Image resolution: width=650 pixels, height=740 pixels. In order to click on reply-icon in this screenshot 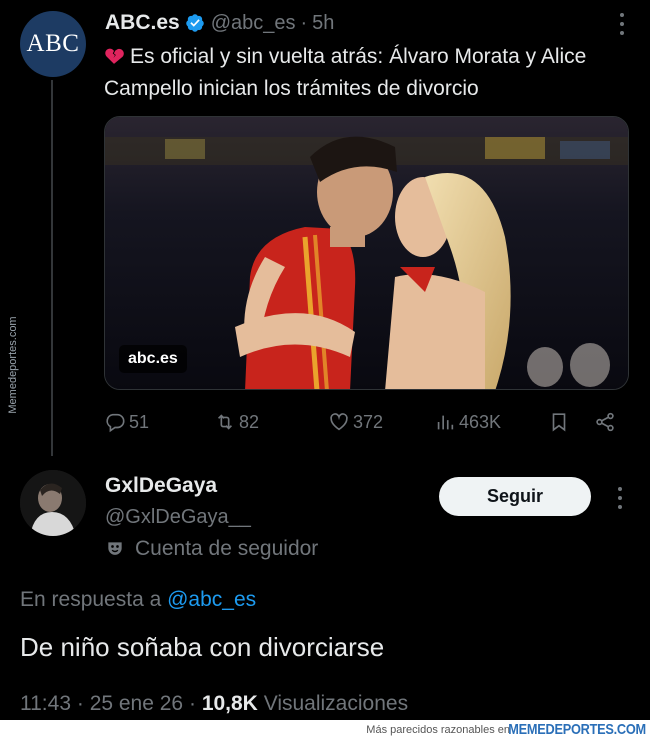, I will do `click(115, 423)`.